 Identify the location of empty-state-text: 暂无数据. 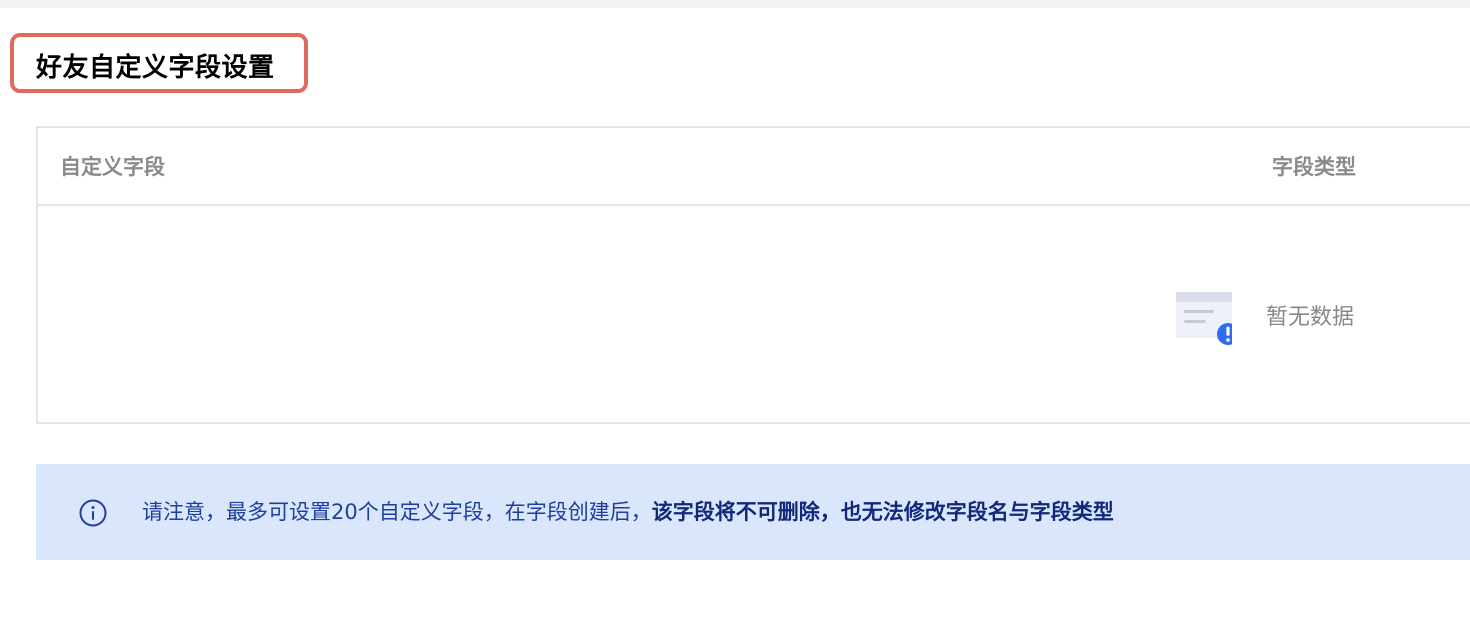
(1310, 317).